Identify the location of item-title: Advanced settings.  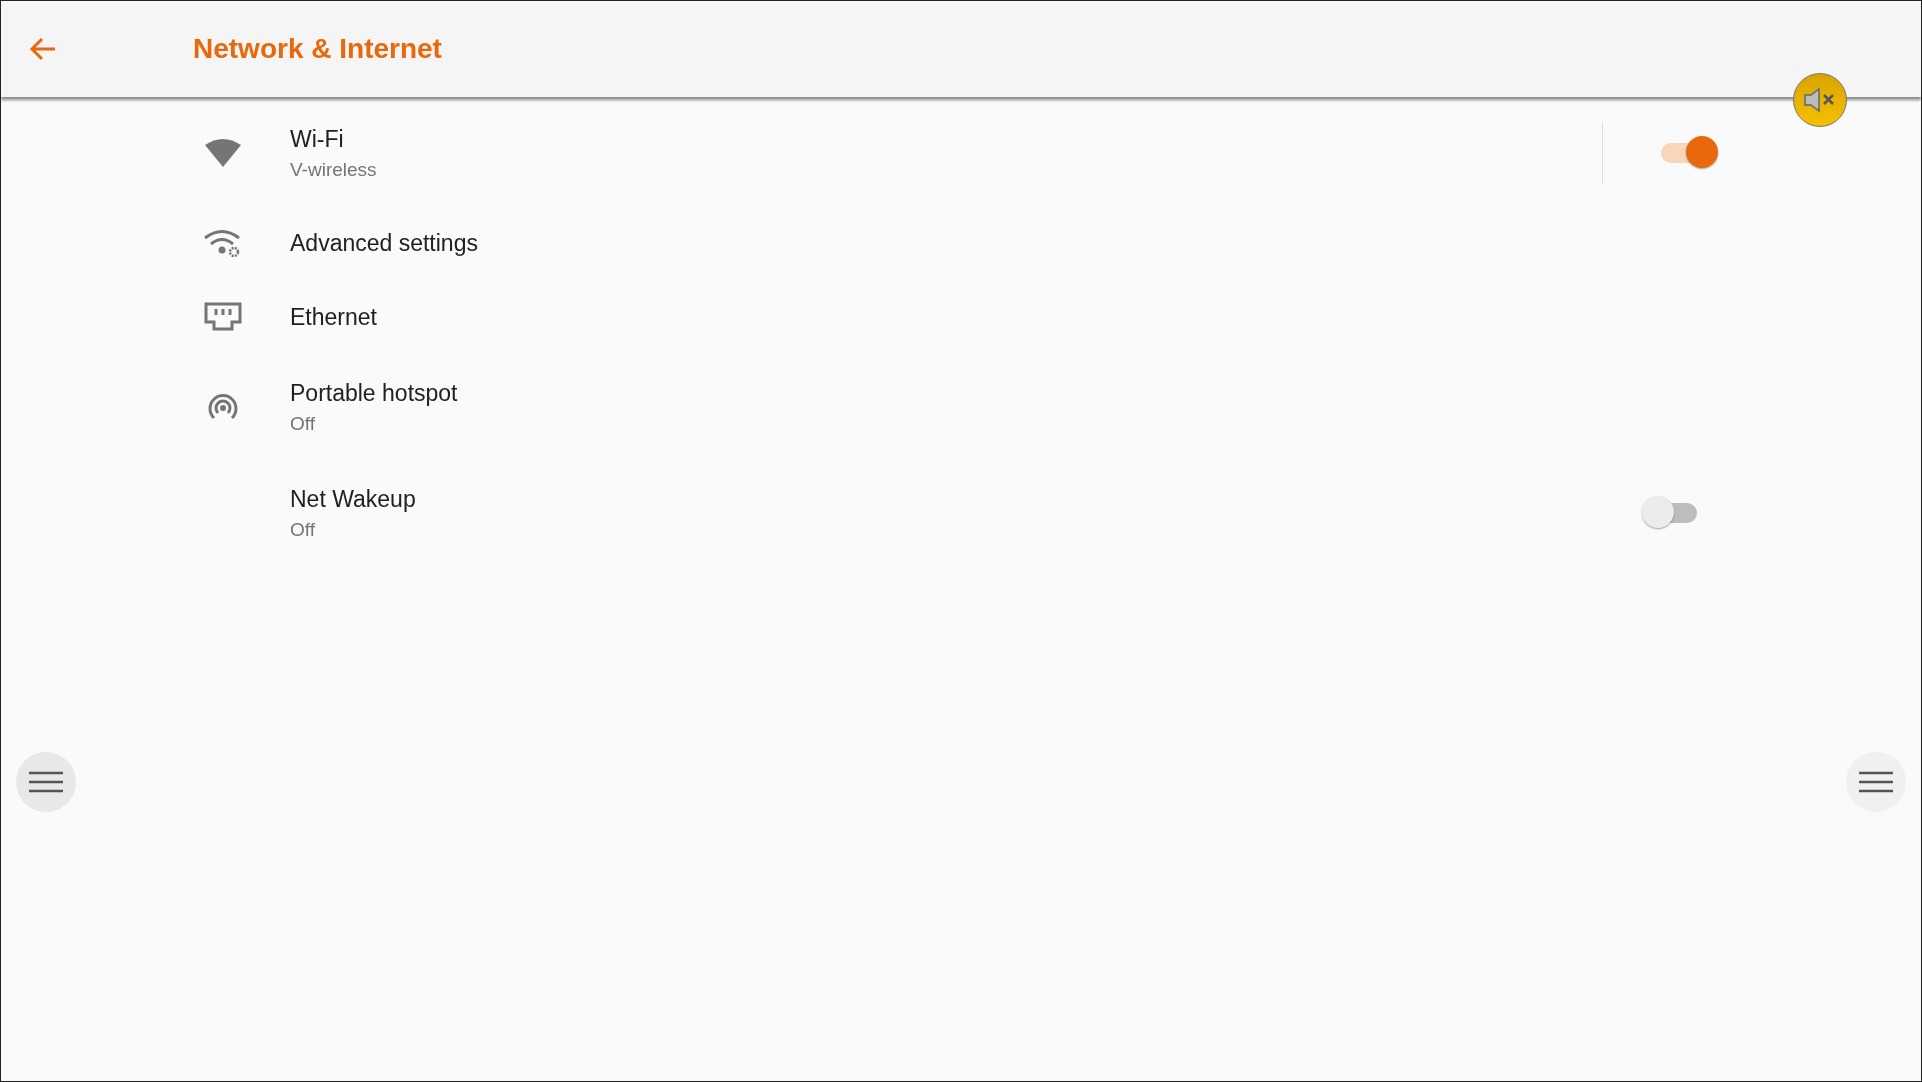
(384, 243).